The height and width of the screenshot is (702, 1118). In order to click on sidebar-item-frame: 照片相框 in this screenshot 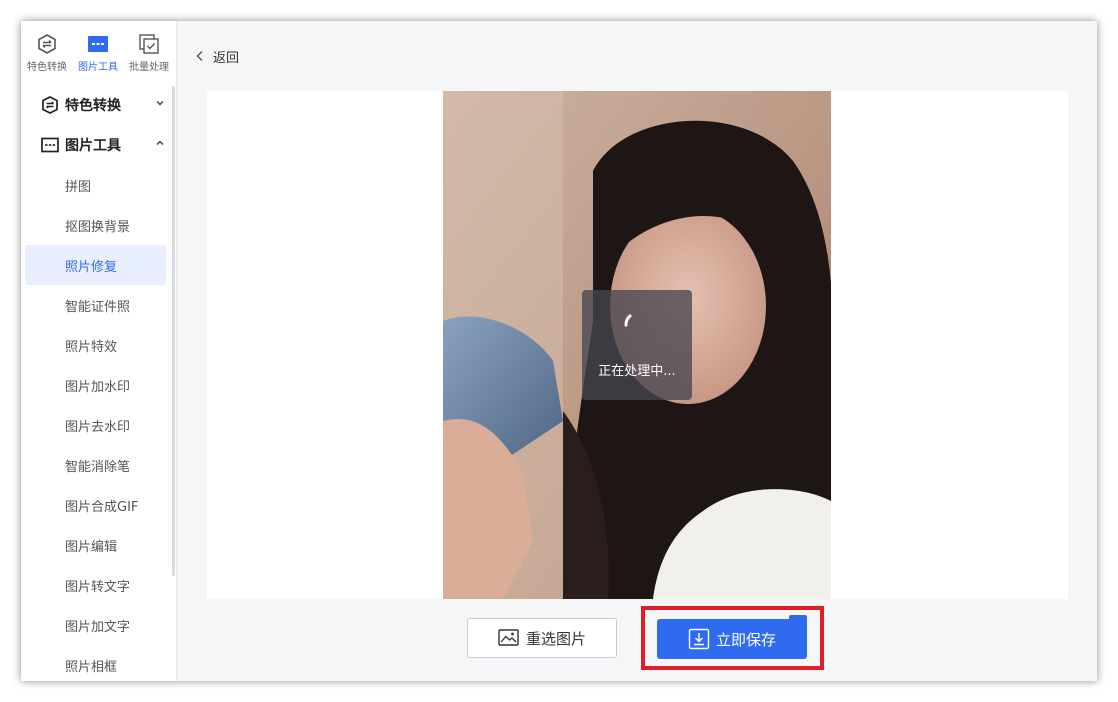, I will do `click(95, 663)`.